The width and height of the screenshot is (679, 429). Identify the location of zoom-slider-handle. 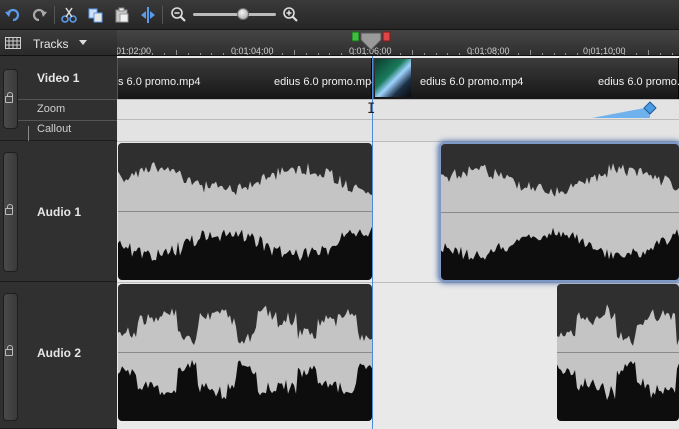
(243, 14).